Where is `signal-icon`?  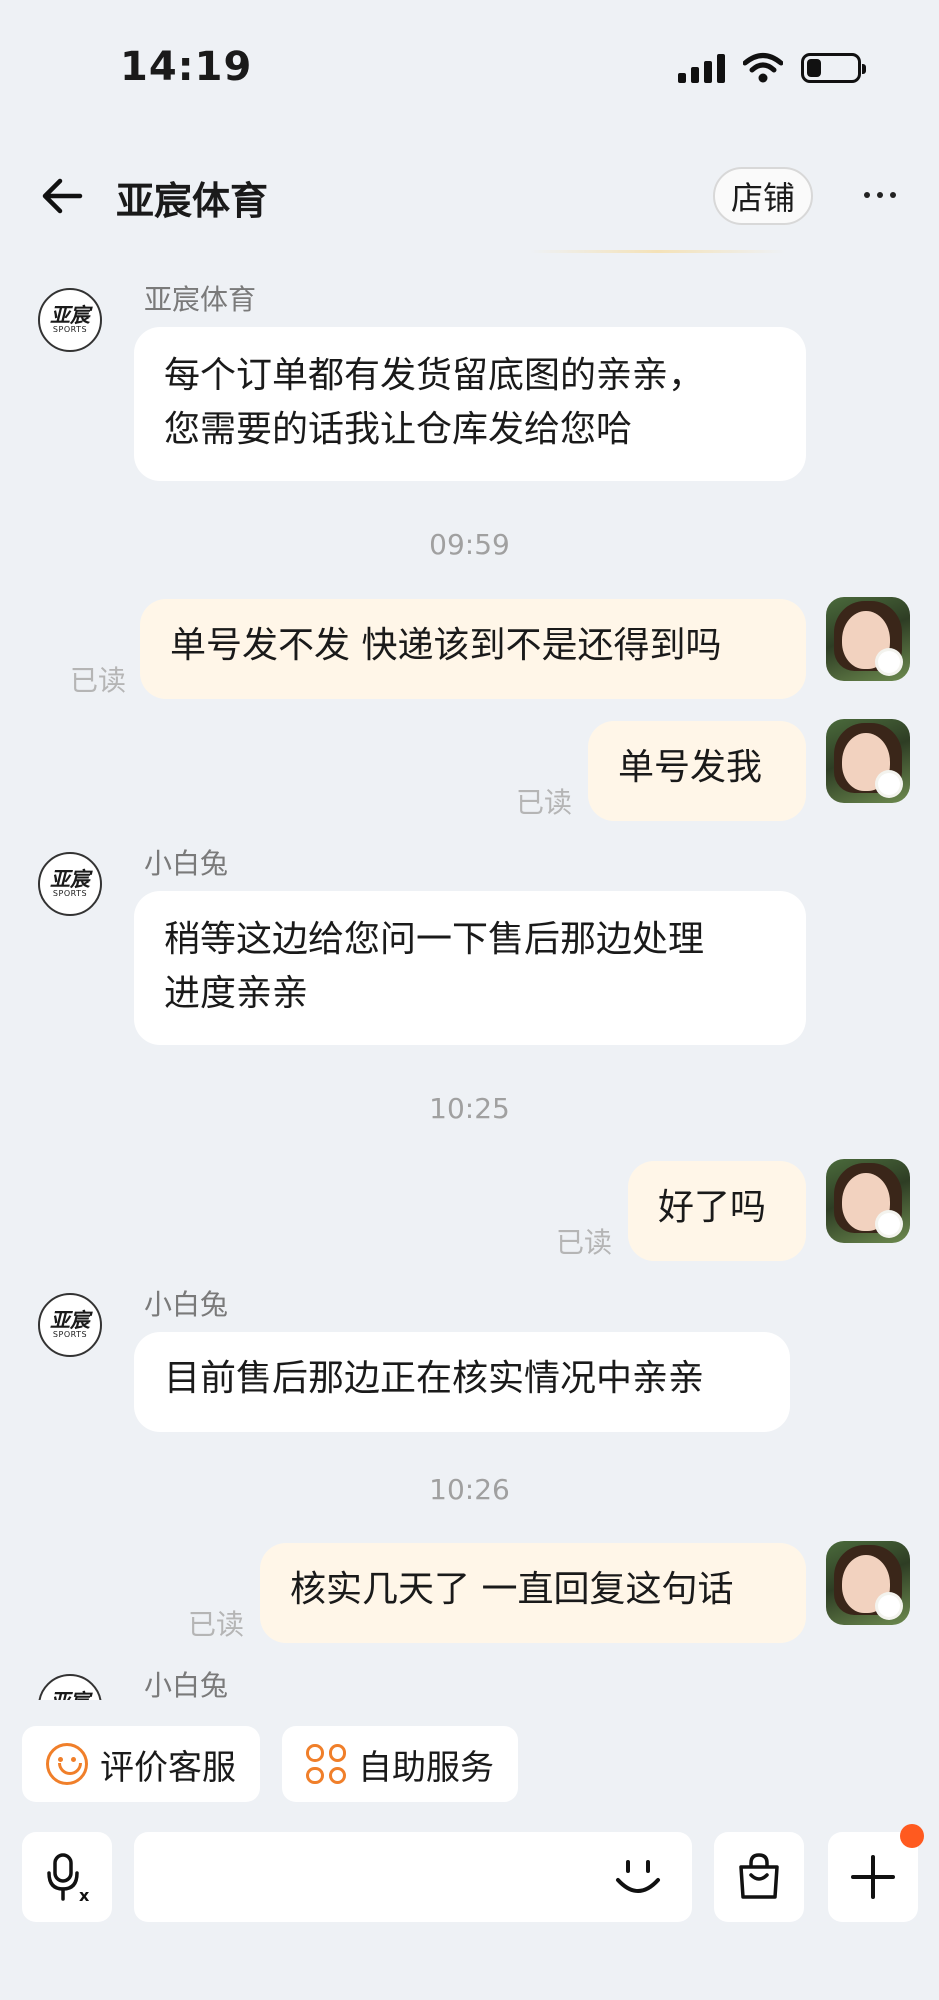
signal-icon is located at coordinates (701, 68).